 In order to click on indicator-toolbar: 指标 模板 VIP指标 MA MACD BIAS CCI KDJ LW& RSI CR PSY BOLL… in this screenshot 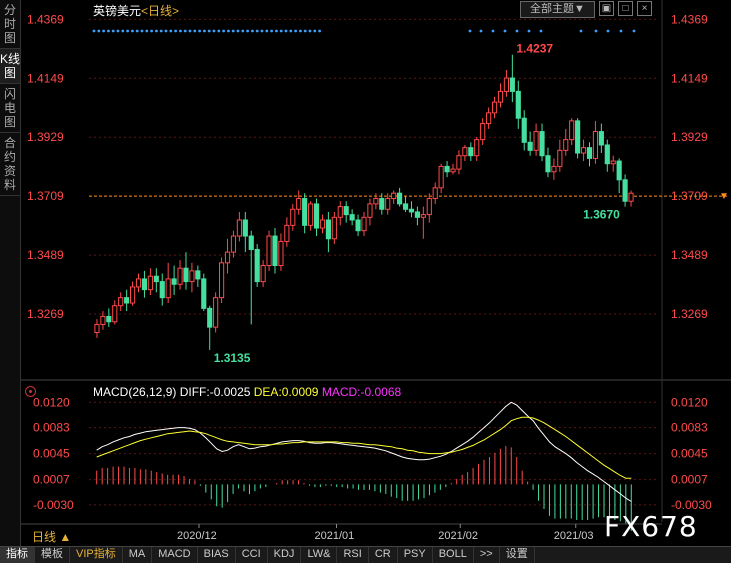, I will do `click(365, 554)`.